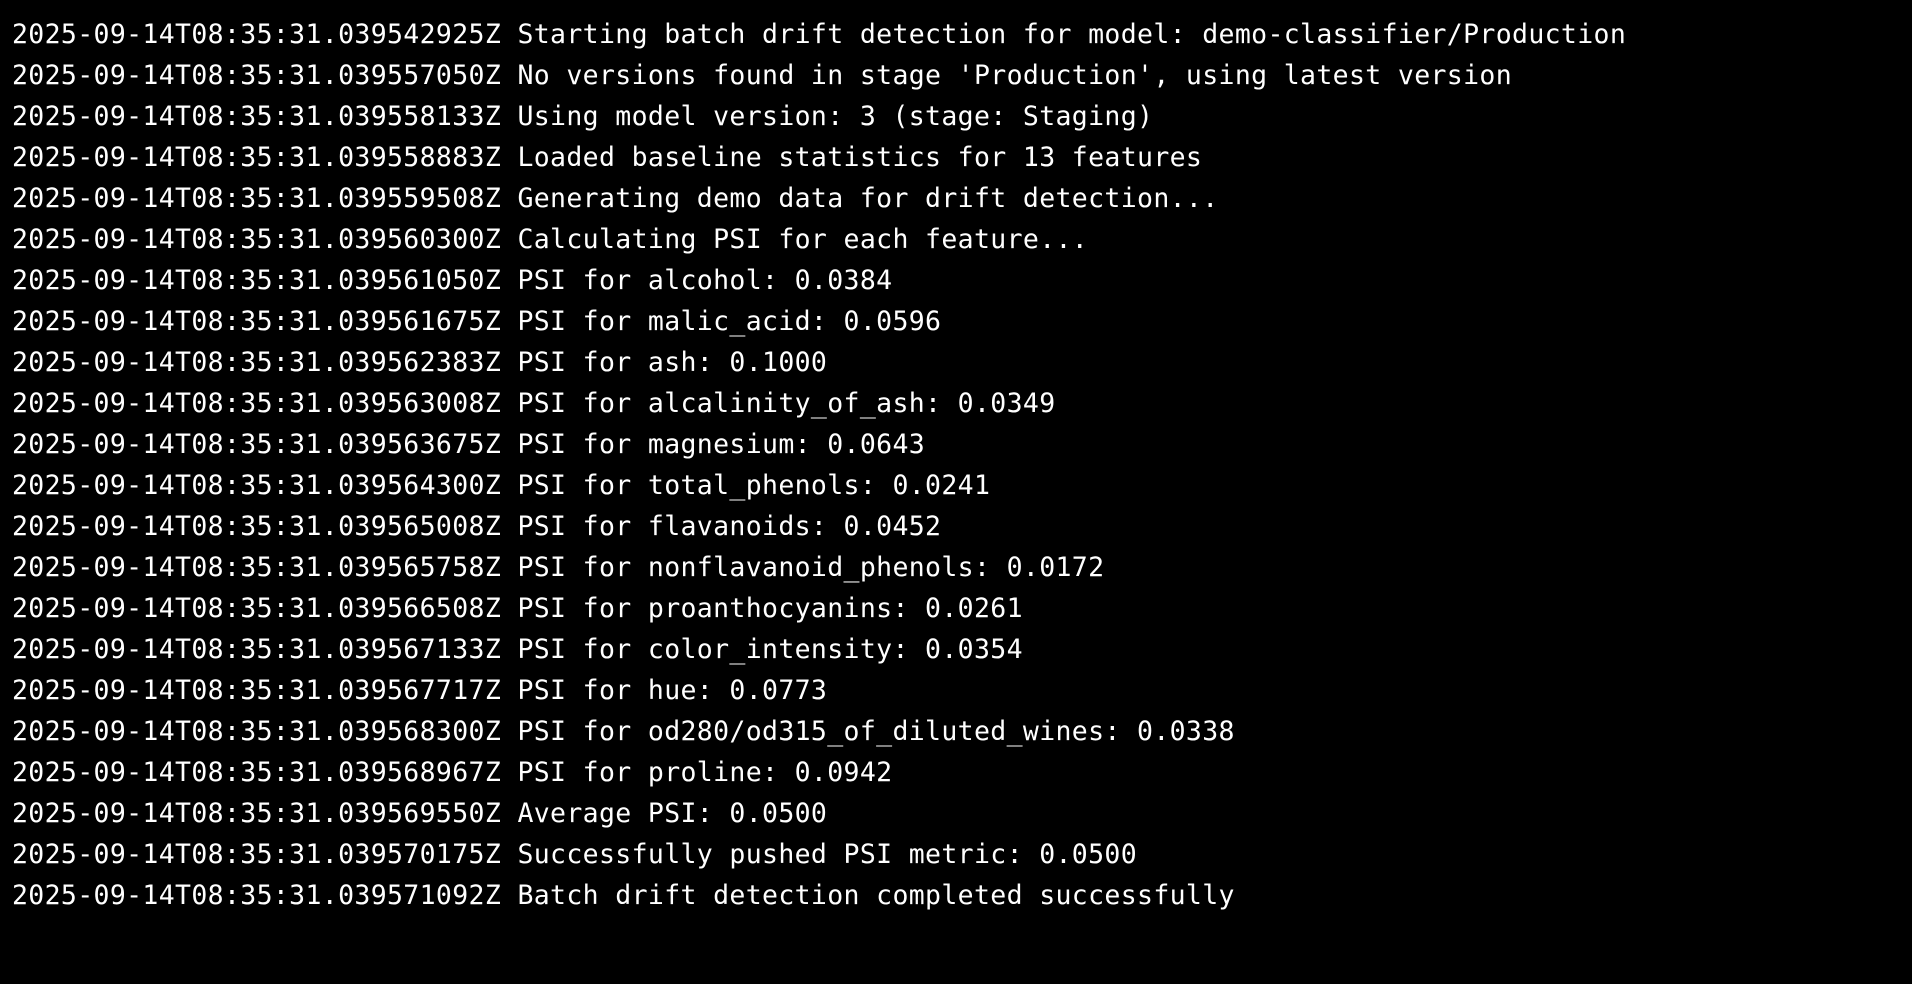 The width and height of the screenshot is (1912, 984). What do you see at coordinates (257, 157) in the screenshot?
I see `log-timestamp: 2025-09-14T08:35:31.039558883Z` at bounding box center [257, 157].